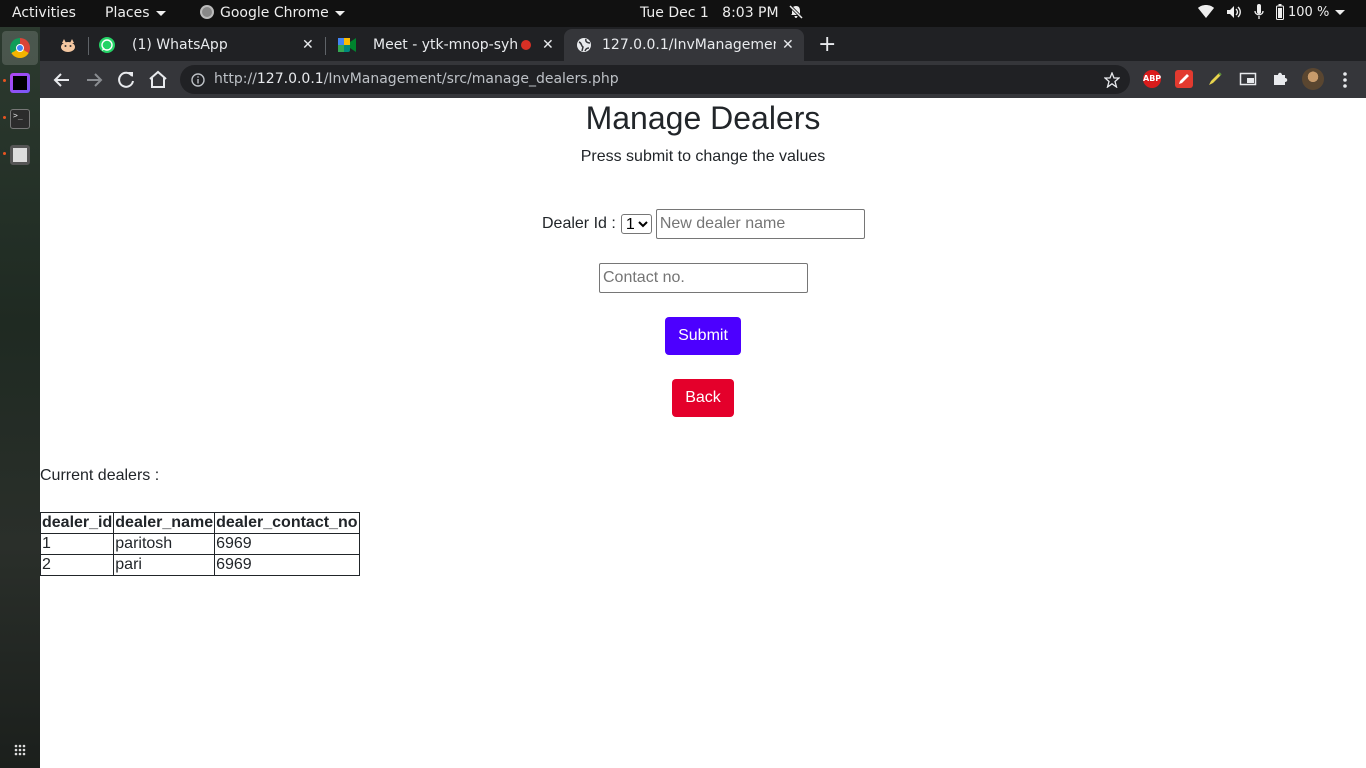  Describe the element at coordinates (20, 750) in the screenshot. I see `show-applications-icon` at that location.